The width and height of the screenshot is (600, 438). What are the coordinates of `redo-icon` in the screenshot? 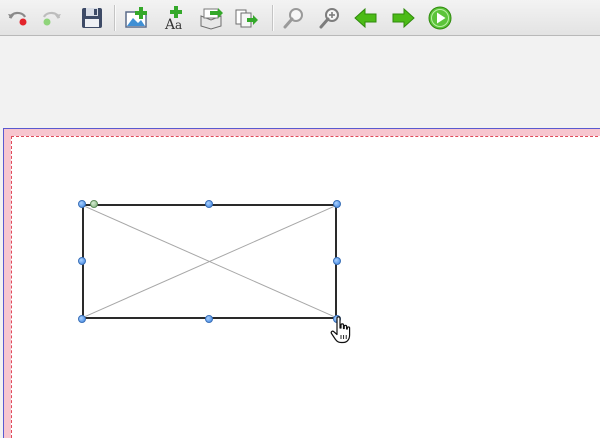 It's located at (52, 18).